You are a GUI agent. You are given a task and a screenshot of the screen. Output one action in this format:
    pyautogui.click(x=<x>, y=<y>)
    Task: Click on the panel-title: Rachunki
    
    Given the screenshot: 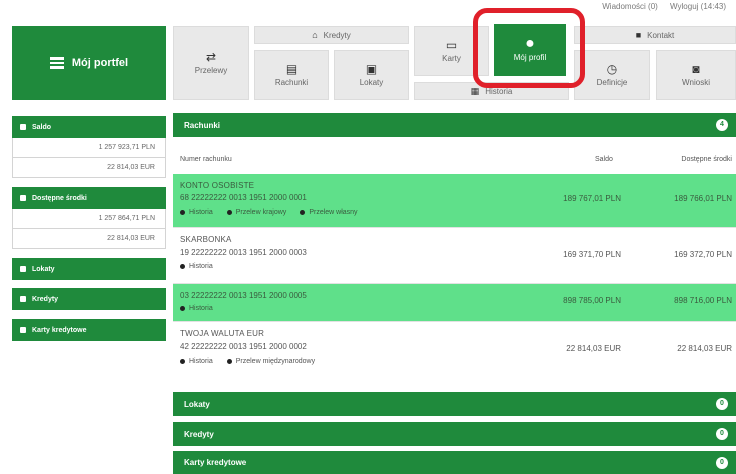 What is the action you would take?
    pyautogui.click(x=202, y=125)
    